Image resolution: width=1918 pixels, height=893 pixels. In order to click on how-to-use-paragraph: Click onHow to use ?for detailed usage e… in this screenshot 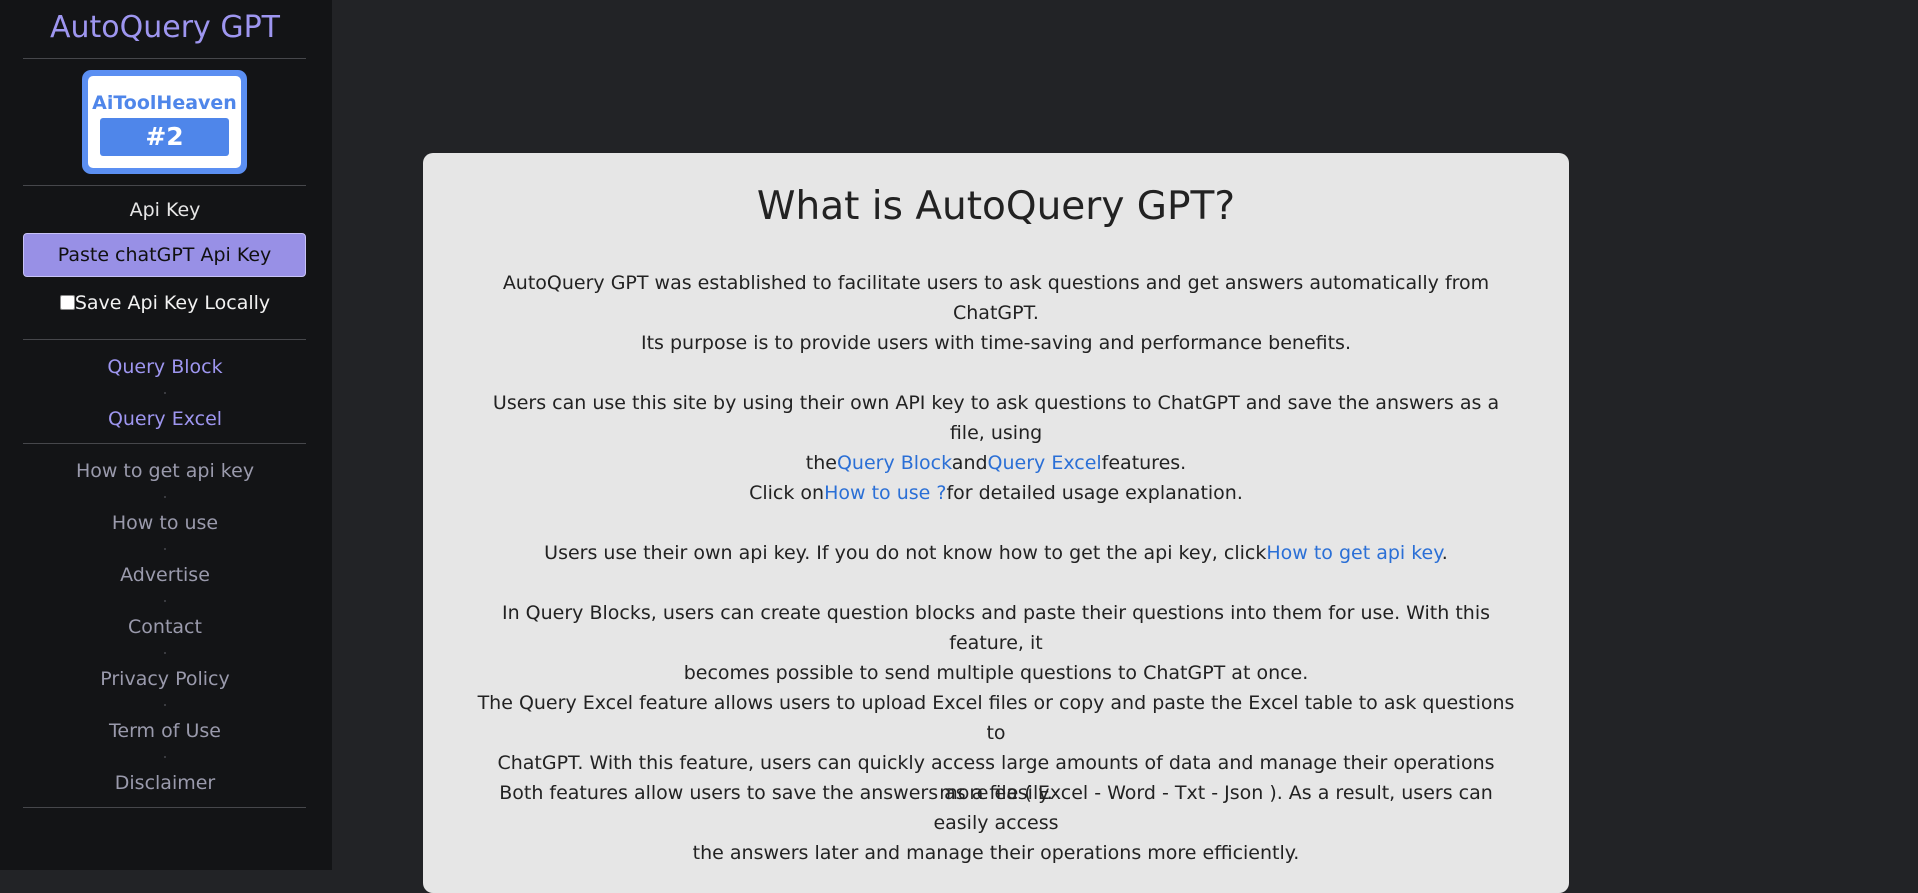, I will do `click(996, 493)`.